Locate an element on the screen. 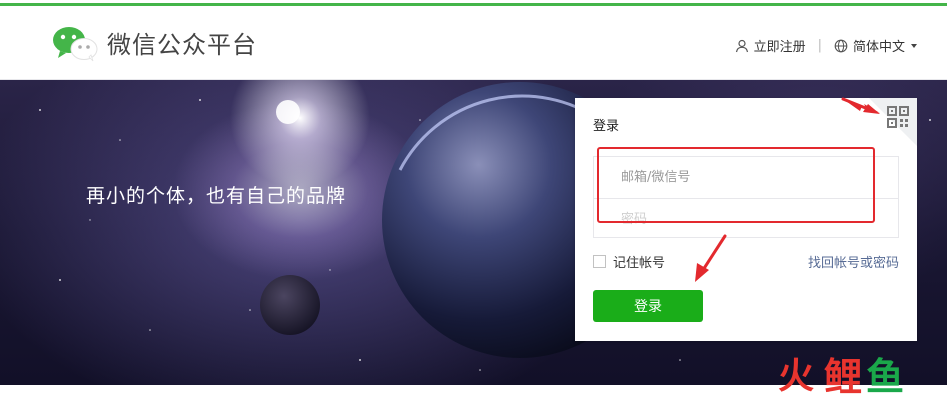 Image resolution: width=947 pixels, height=402 pixels. qr-code-icon is located at coordinates (898, 117).